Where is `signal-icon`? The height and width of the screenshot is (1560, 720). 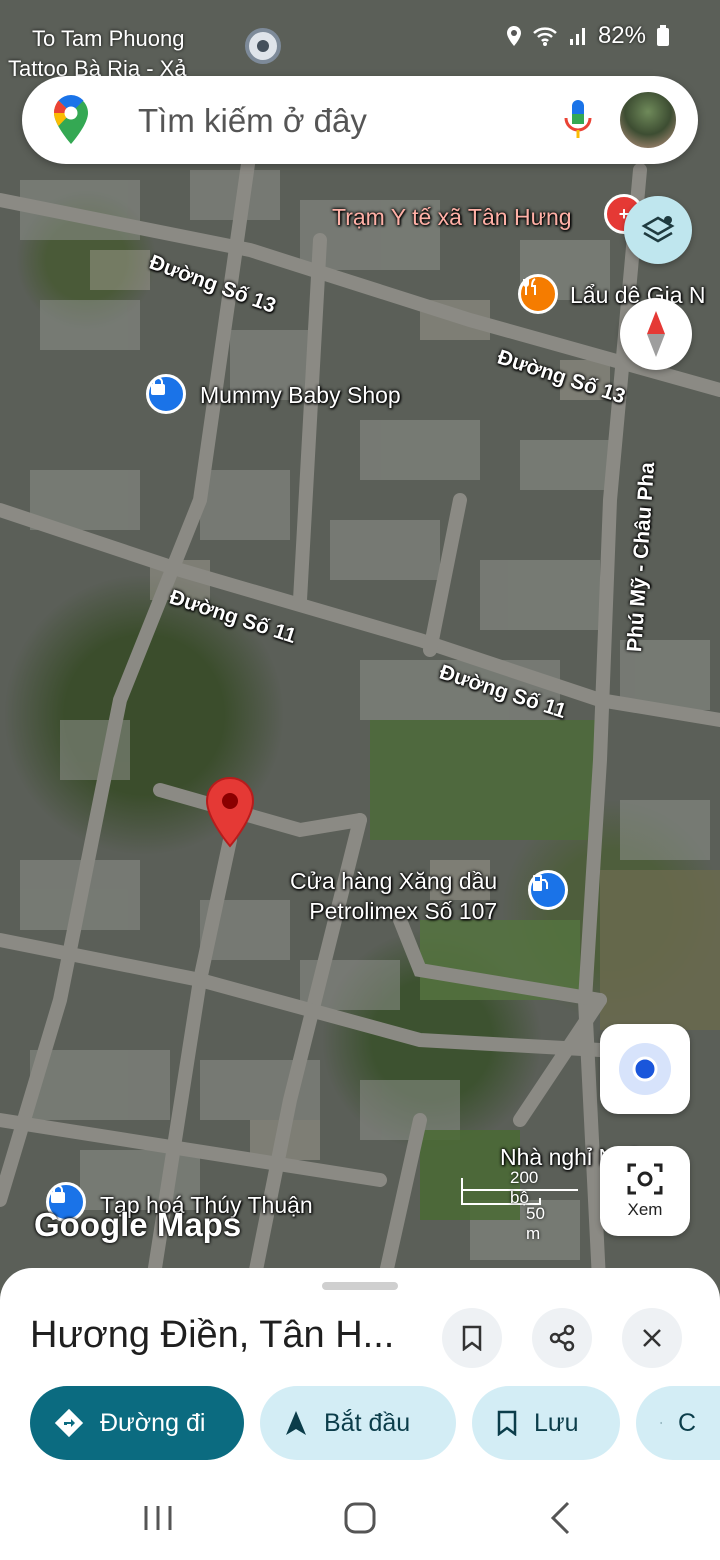 signal-icon is located at coordinates (577, 36).